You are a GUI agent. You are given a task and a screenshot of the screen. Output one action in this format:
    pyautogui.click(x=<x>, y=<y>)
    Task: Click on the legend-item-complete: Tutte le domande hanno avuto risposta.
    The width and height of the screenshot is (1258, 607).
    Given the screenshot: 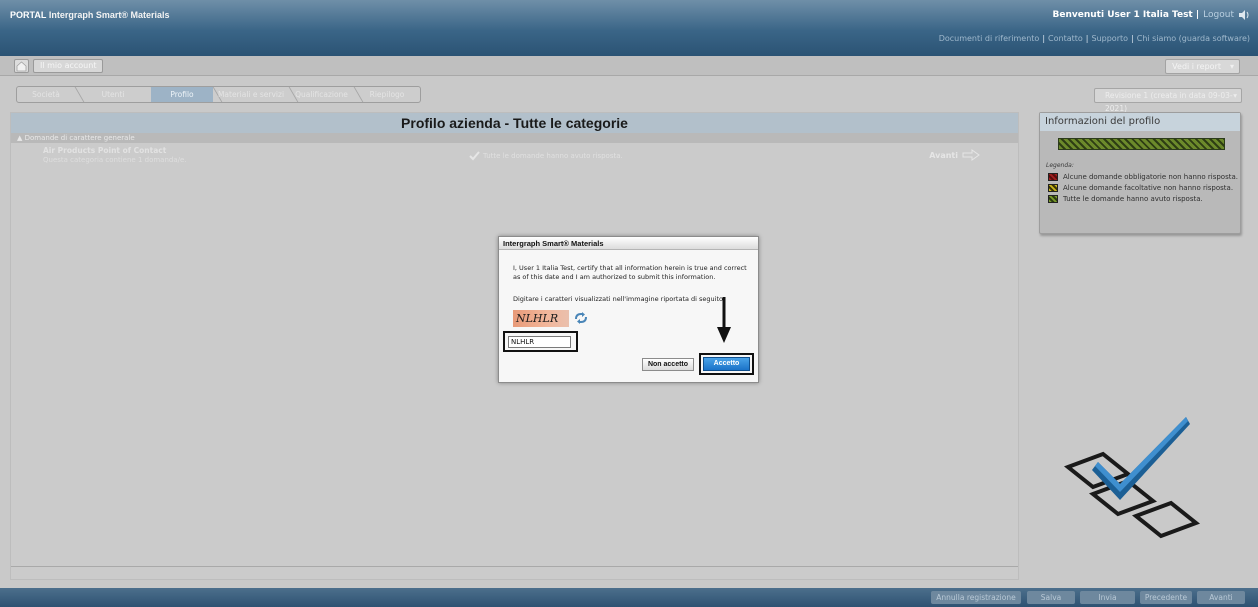 What is the action you would take?
    pyautogui.click(x=1125, y=199)
    